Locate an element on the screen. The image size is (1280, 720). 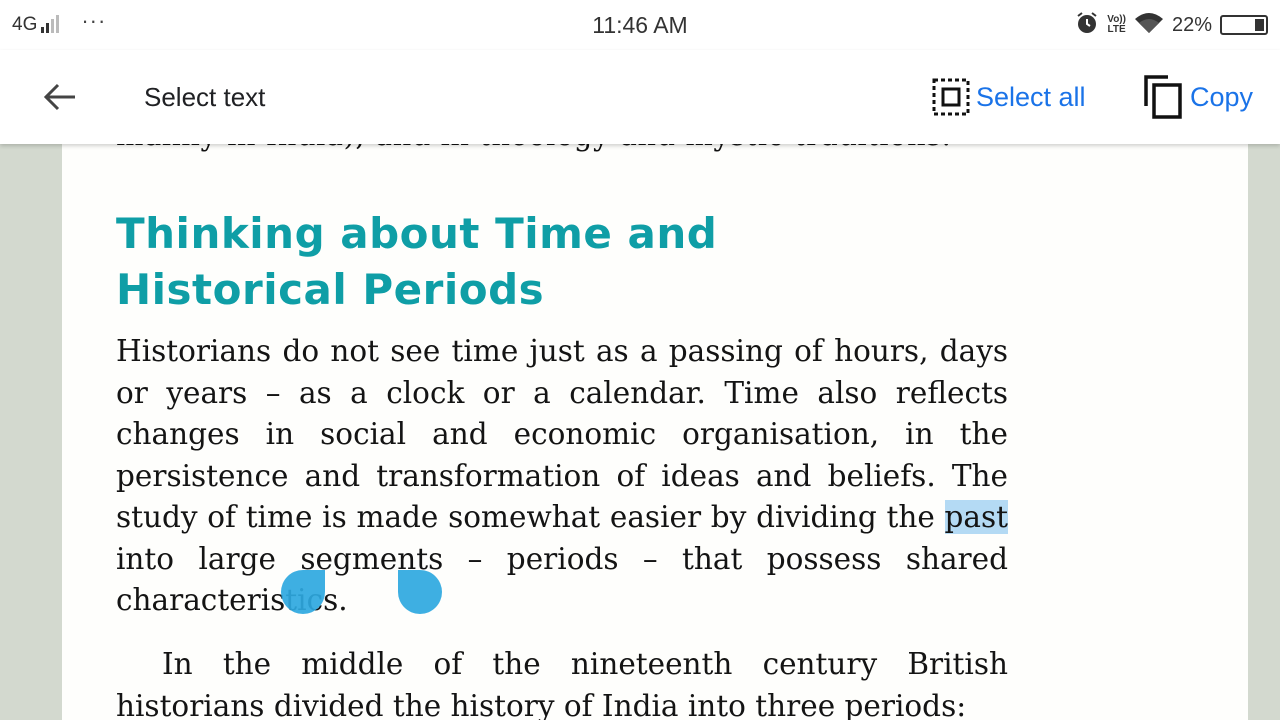
battery-icon is located at coordinates (1244, 25).